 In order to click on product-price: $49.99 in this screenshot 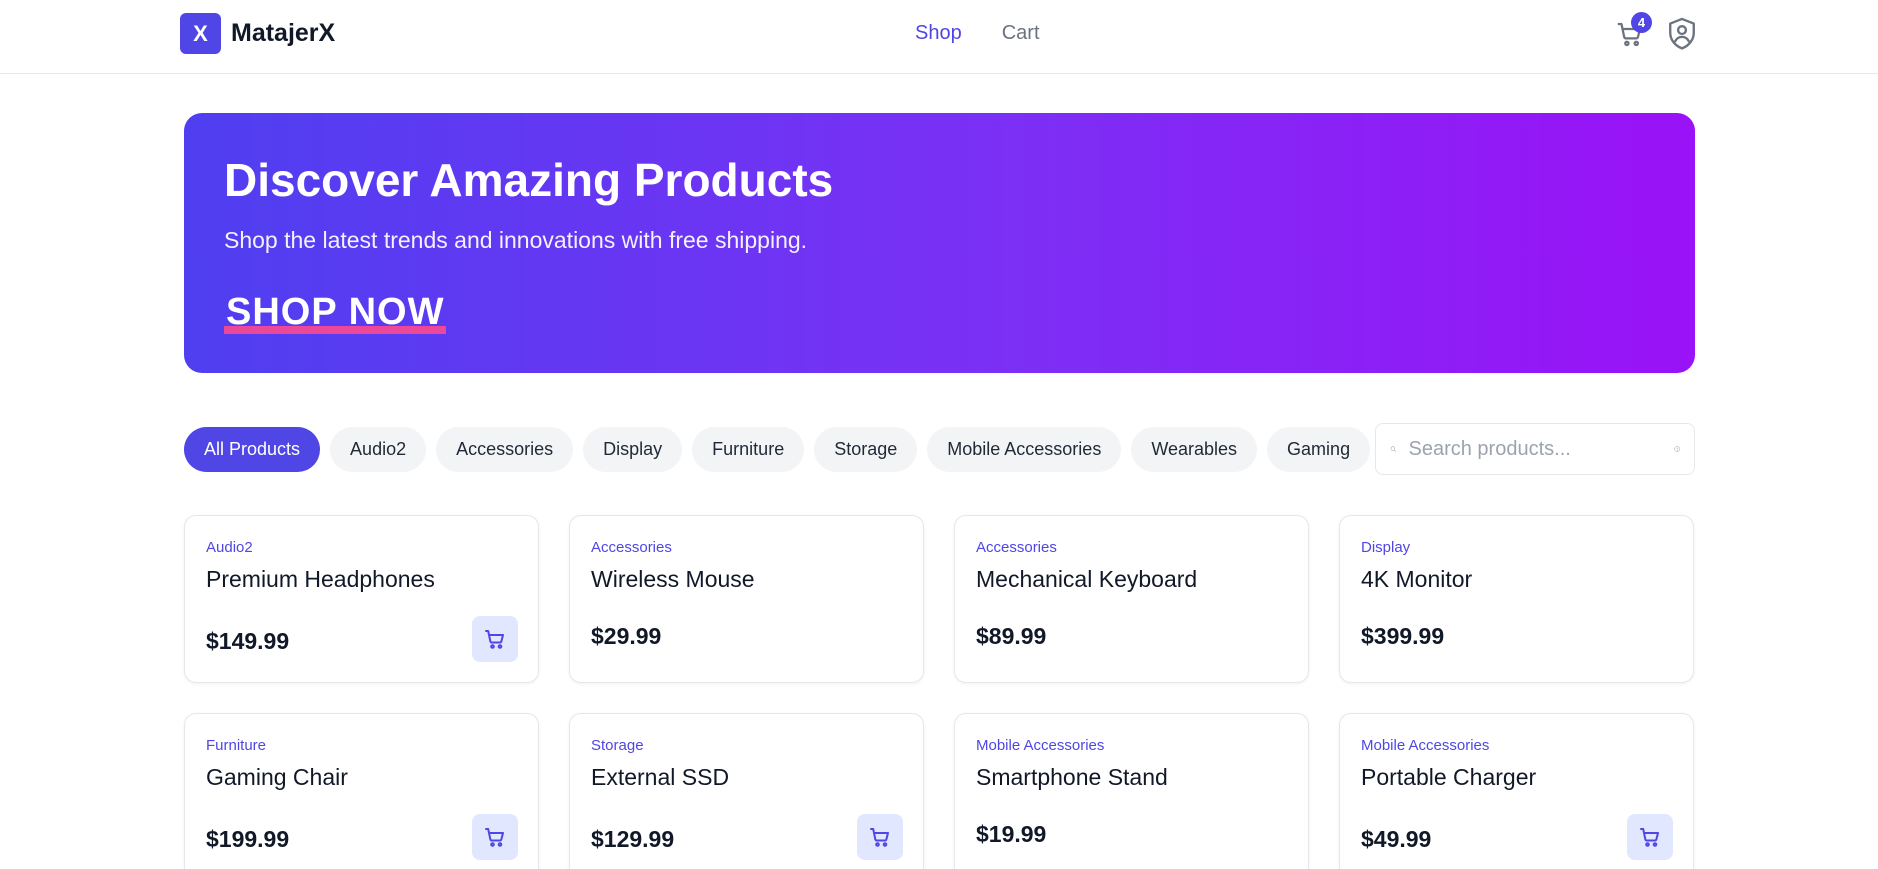, I will do `click(1396, 839)`.